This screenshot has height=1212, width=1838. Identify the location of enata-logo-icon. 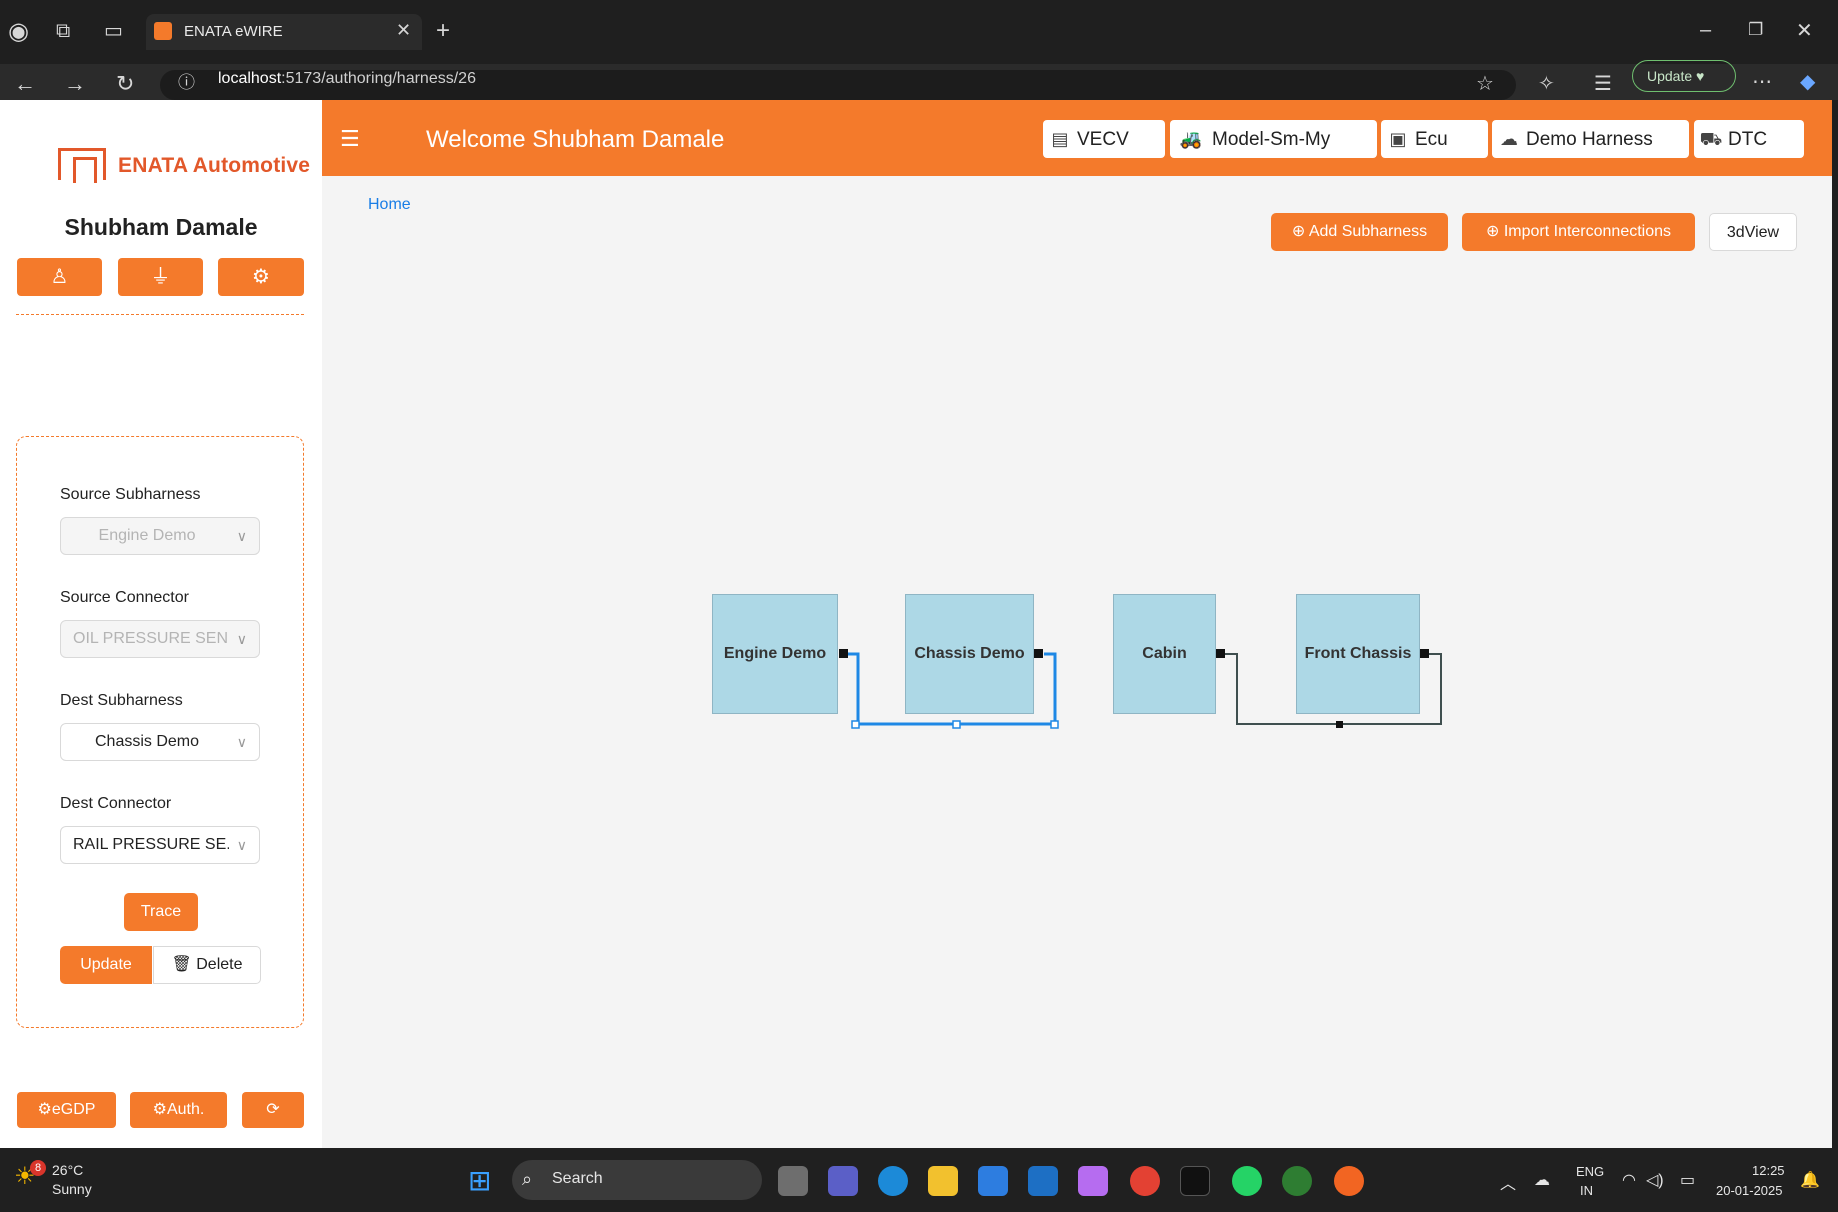
(82, 165).